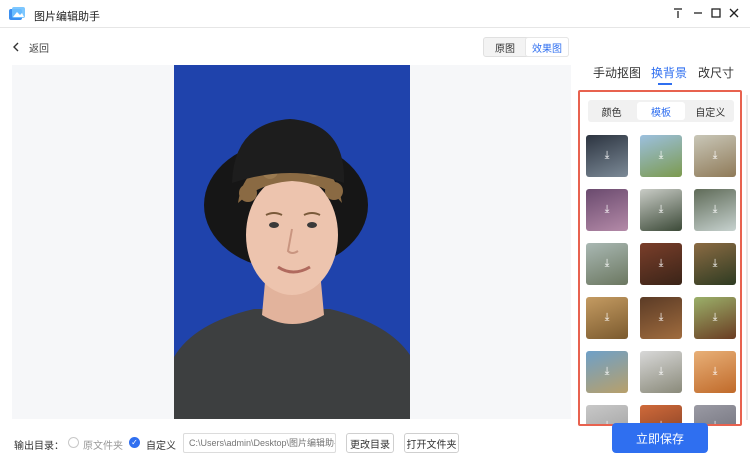  I want to click on back-label: 返回, so click(39, 49).